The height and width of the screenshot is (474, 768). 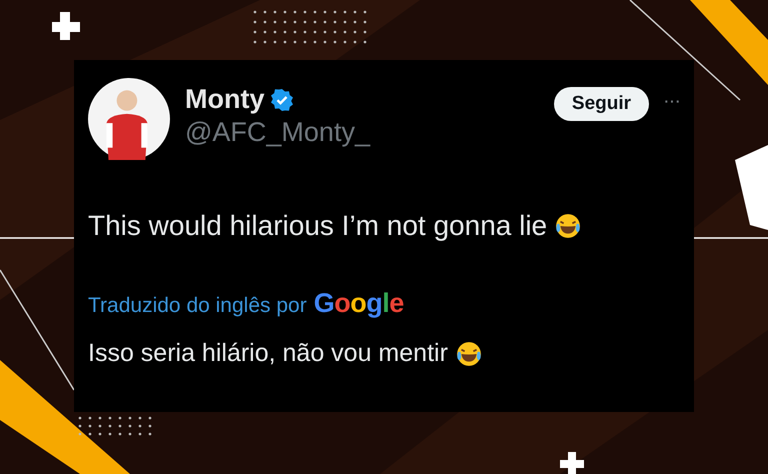 I want to click on tweet-text: This would hilarious I’m not gonna lie, so click(x=318, y=226).